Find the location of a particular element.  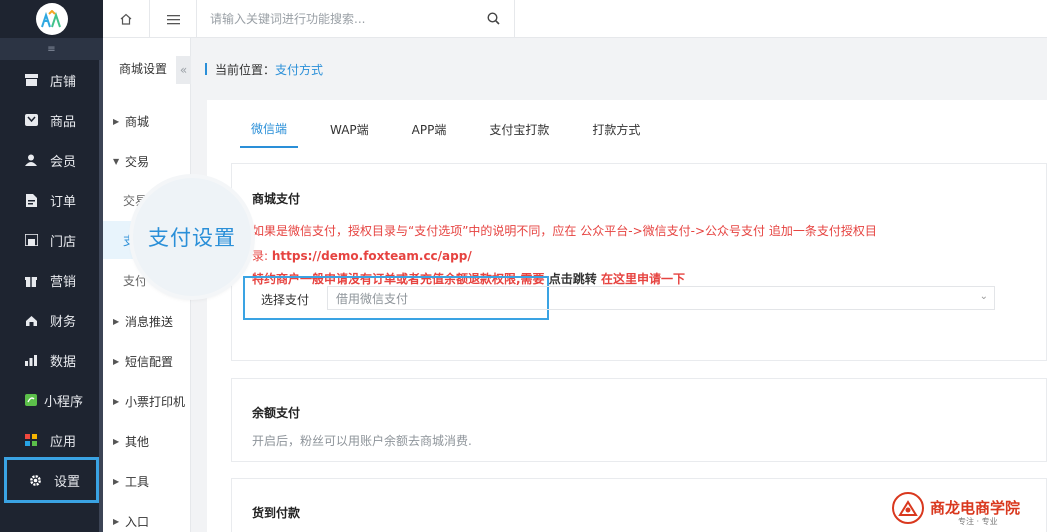

tab-wechat: 微信端 is located at coordinates (269, 129).